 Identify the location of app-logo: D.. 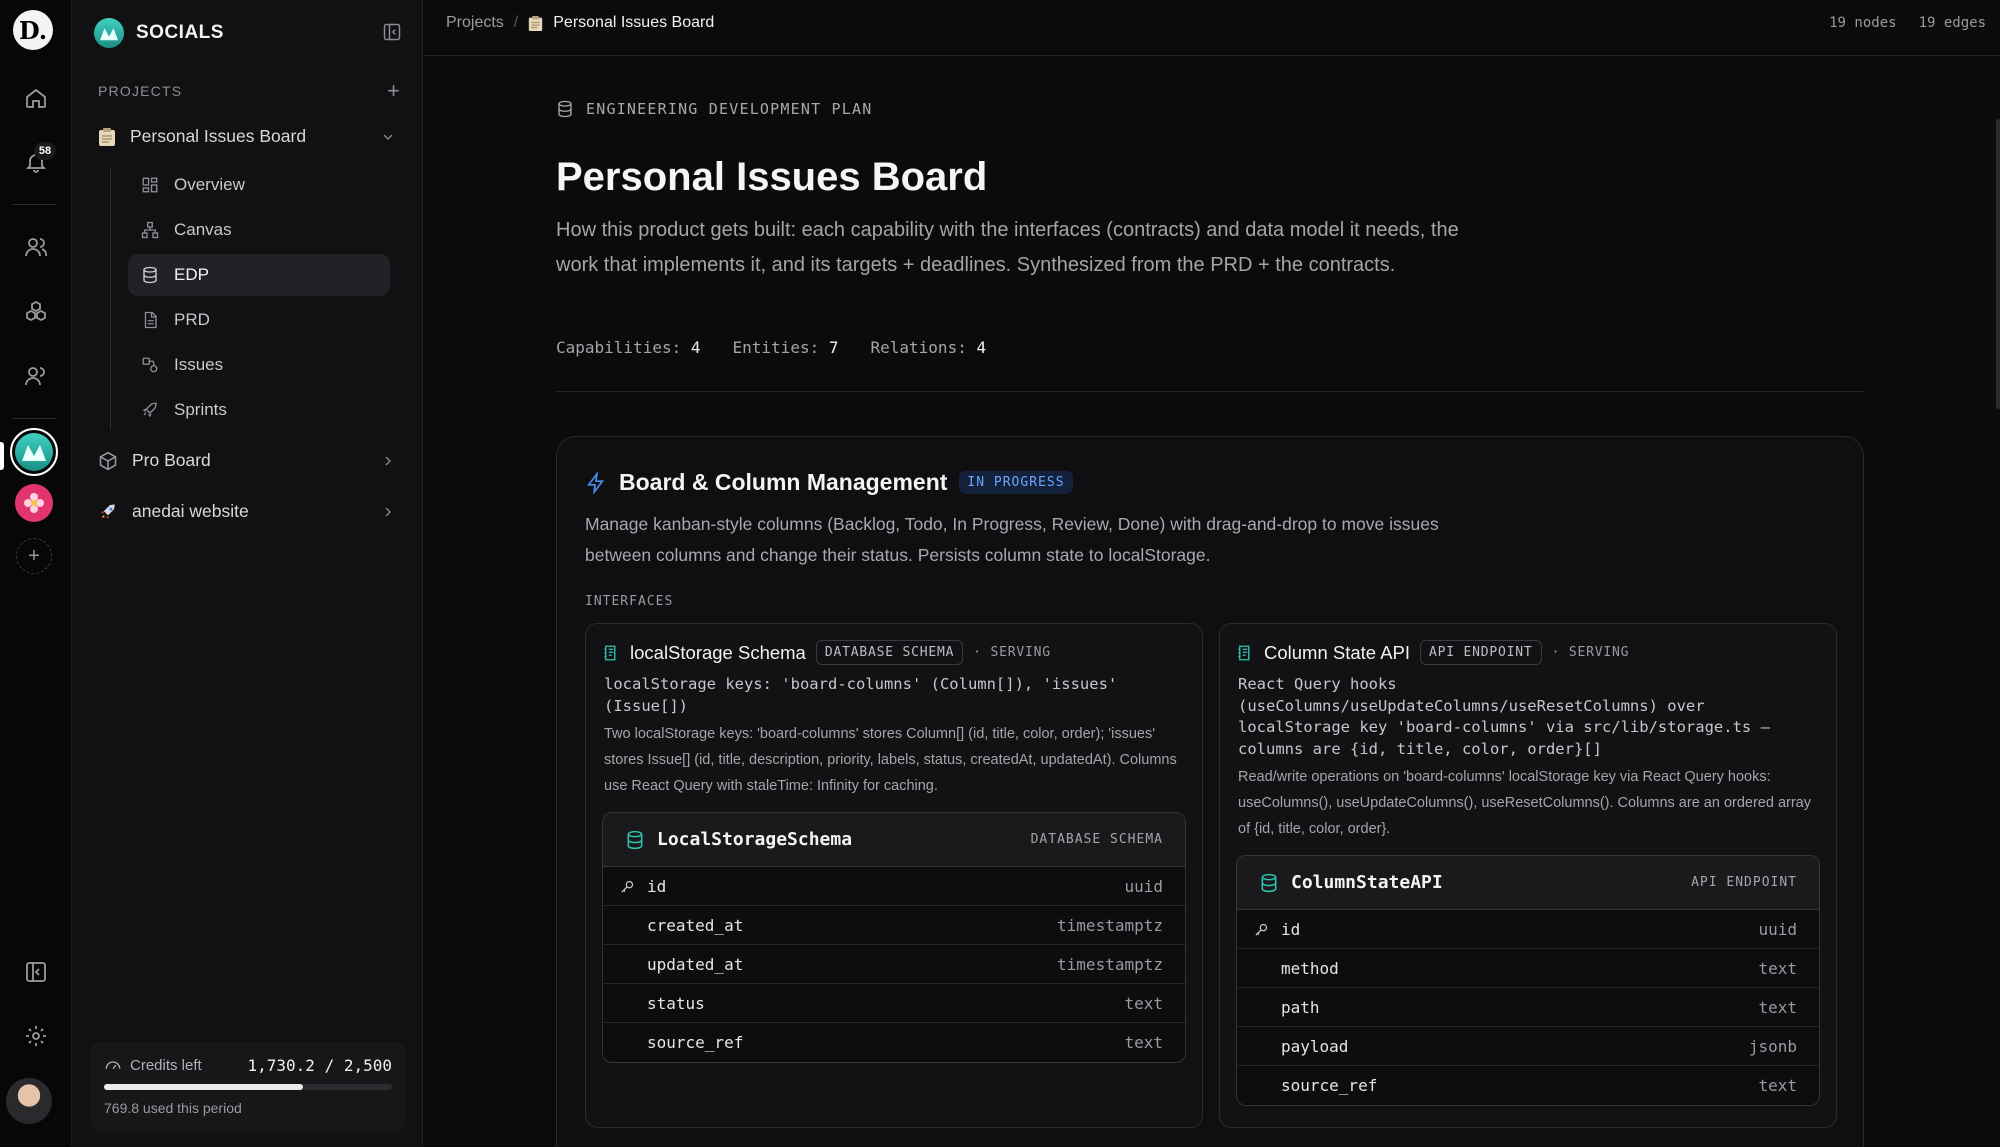
(33, 30).